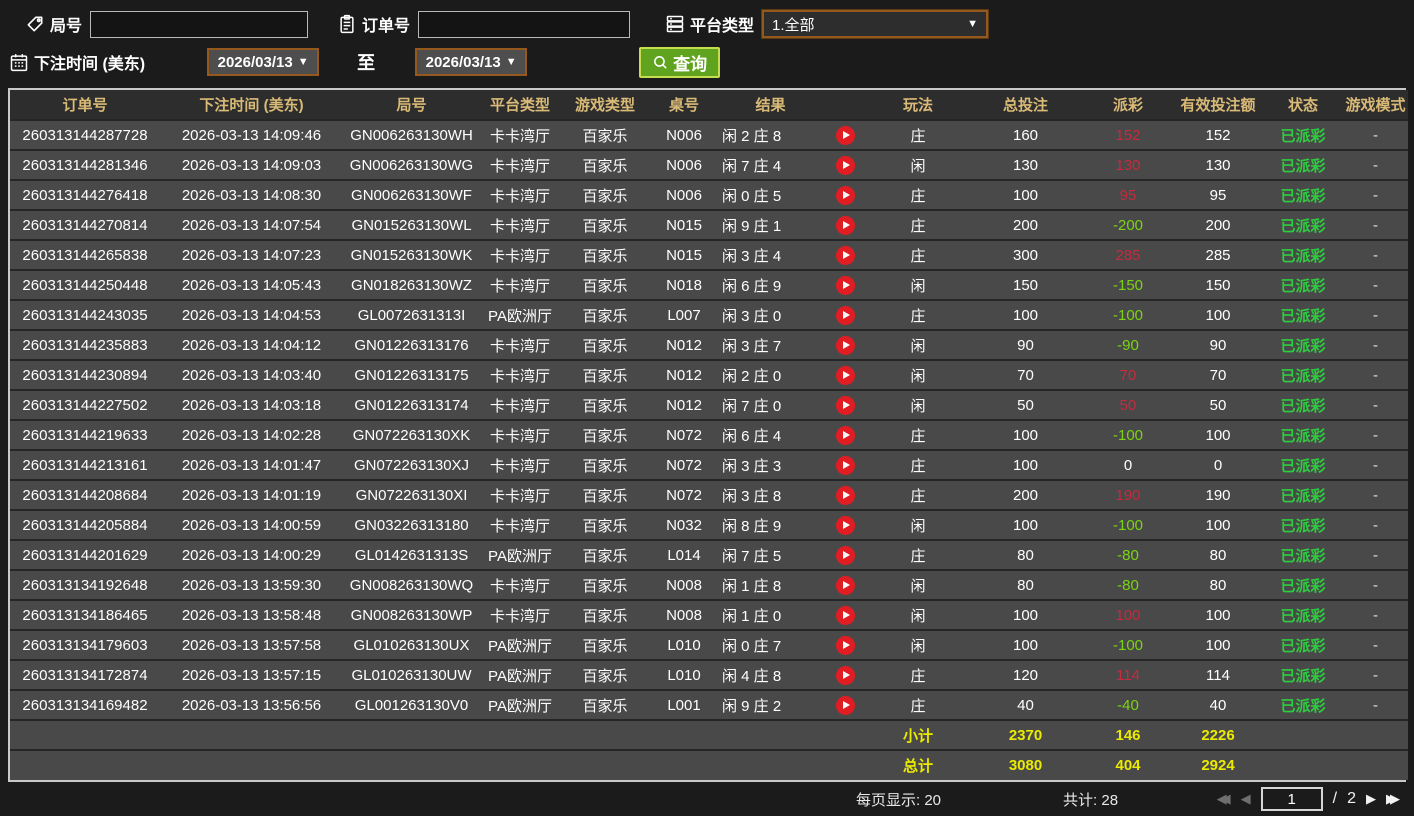 The width and height of the screenshot is (1414, 816). What do you see at coordinates (85, 524) in the screenshot?
I see `cell-order: 260313144205884` at bounding box center [85, 524].